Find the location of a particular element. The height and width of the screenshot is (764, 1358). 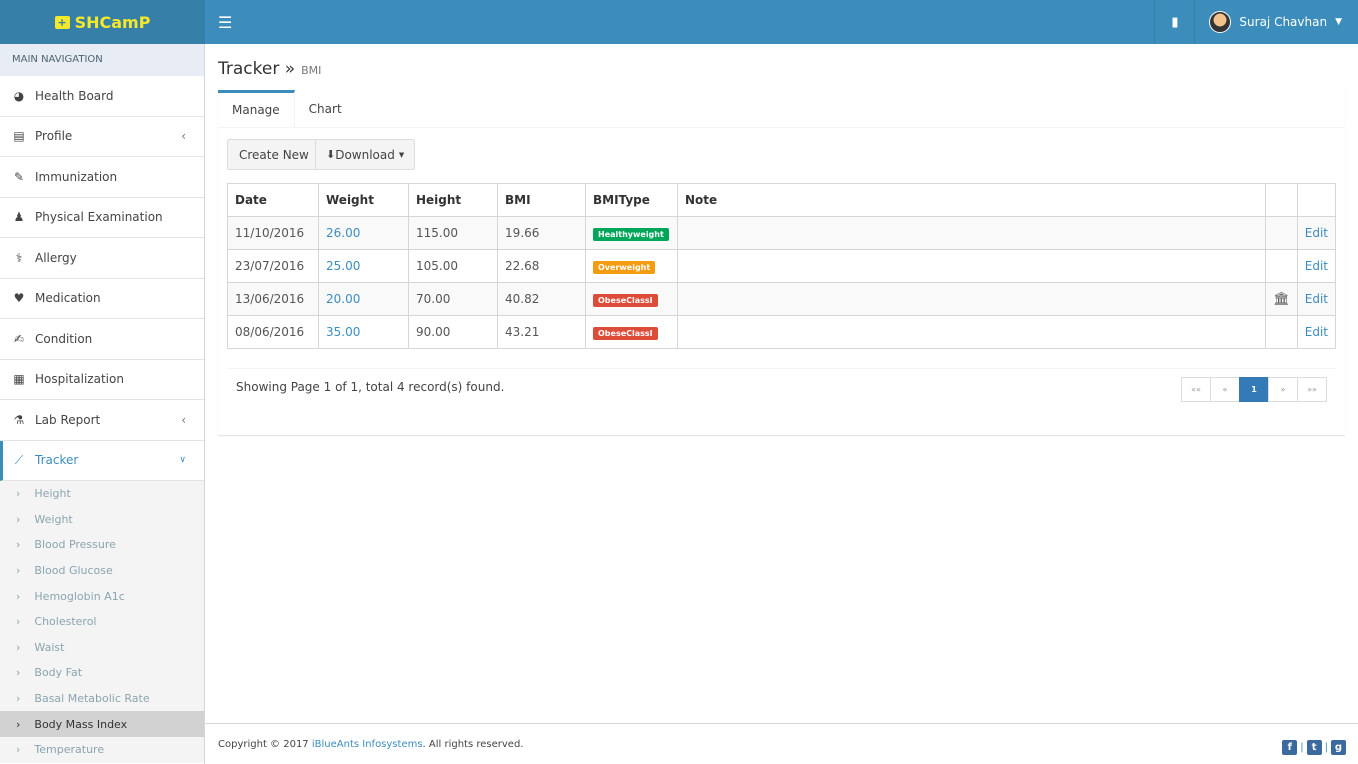

next-page-button: » is located at coordinates (1283, 389).